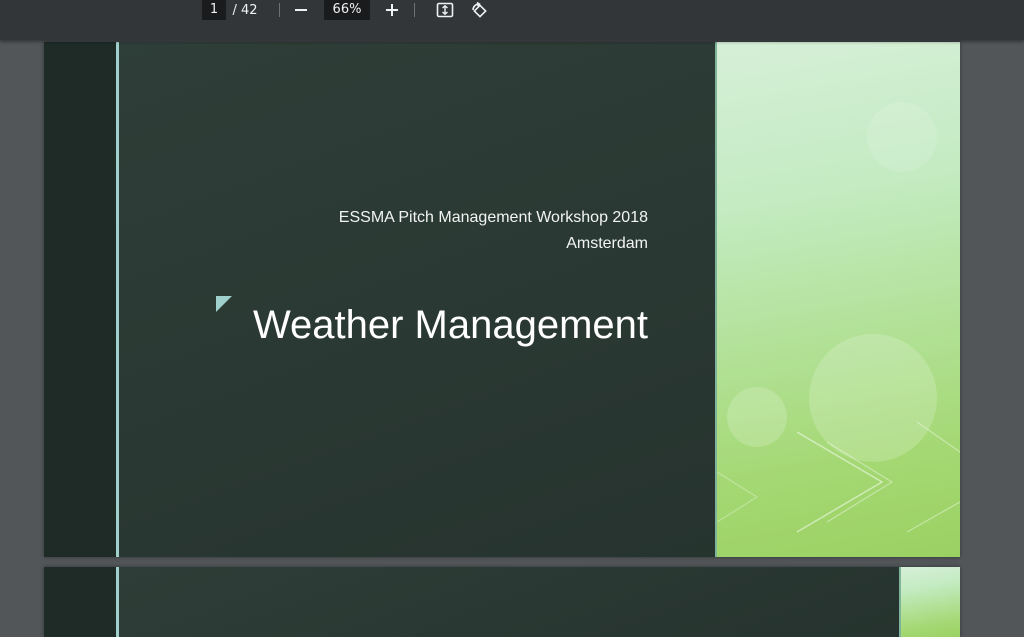 This screenshot has height=637, width=1024. I want to click on chevron-pattern-icon, so click(838, 477).